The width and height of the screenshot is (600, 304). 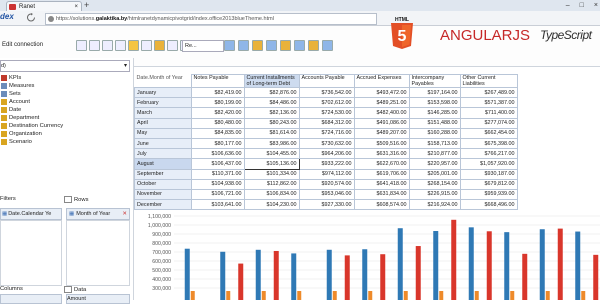 I want to click on grid-cell: $101,334.00, so click(x=271, y=174).